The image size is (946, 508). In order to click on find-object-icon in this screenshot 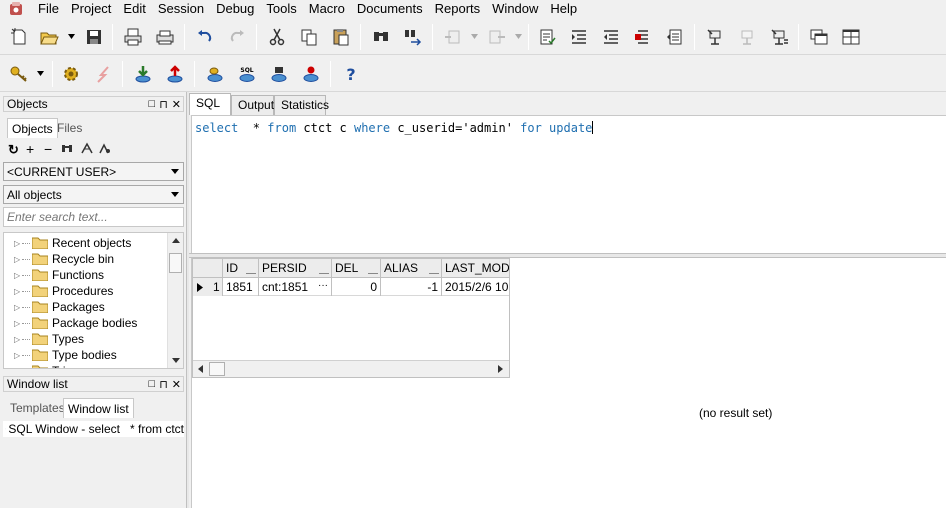, I will do `click(67, 149)`.